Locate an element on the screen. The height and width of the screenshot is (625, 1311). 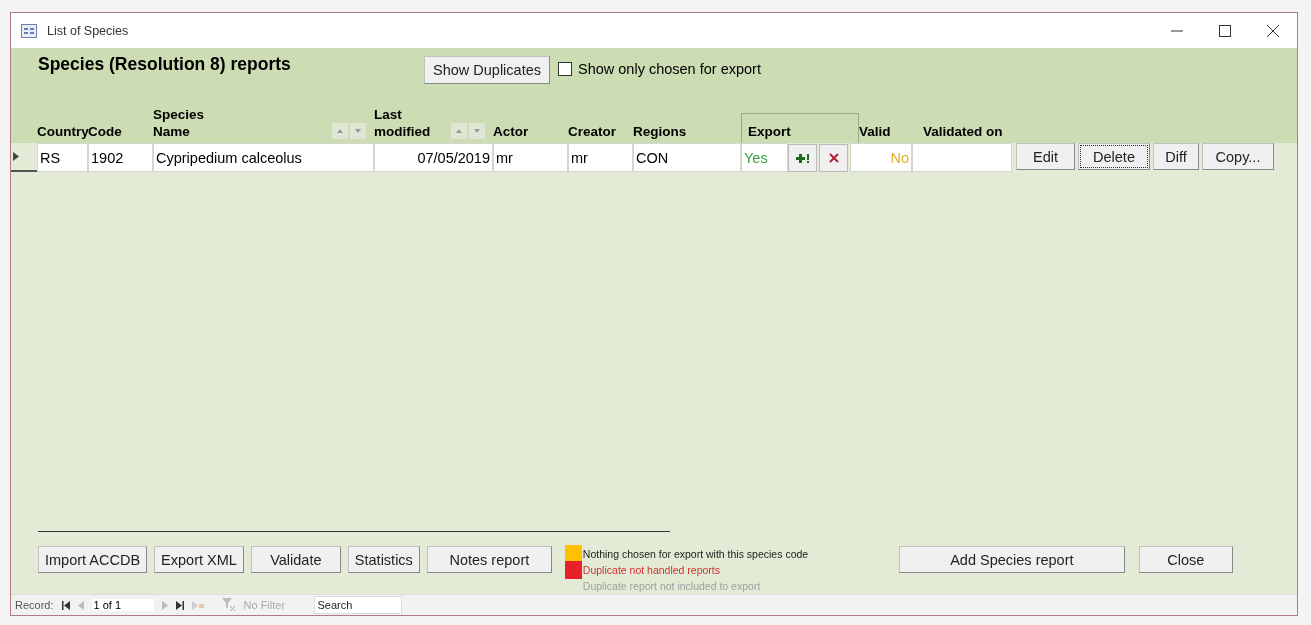
legend-text: Nothing chosen for export with this species code is located at coordinates (695, 554).